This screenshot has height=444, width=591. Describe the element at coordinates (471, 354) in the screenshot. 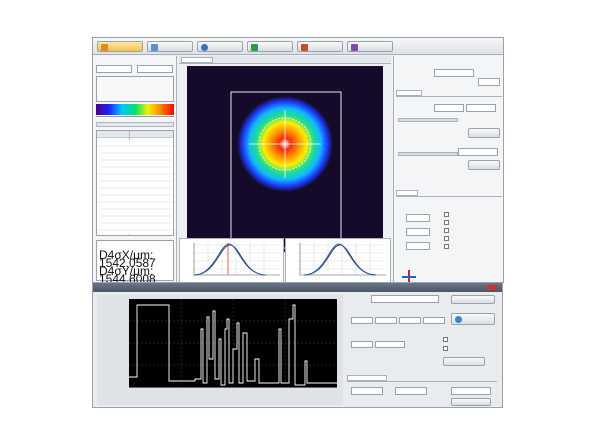

I see `sub-checkbox-group` at that location.